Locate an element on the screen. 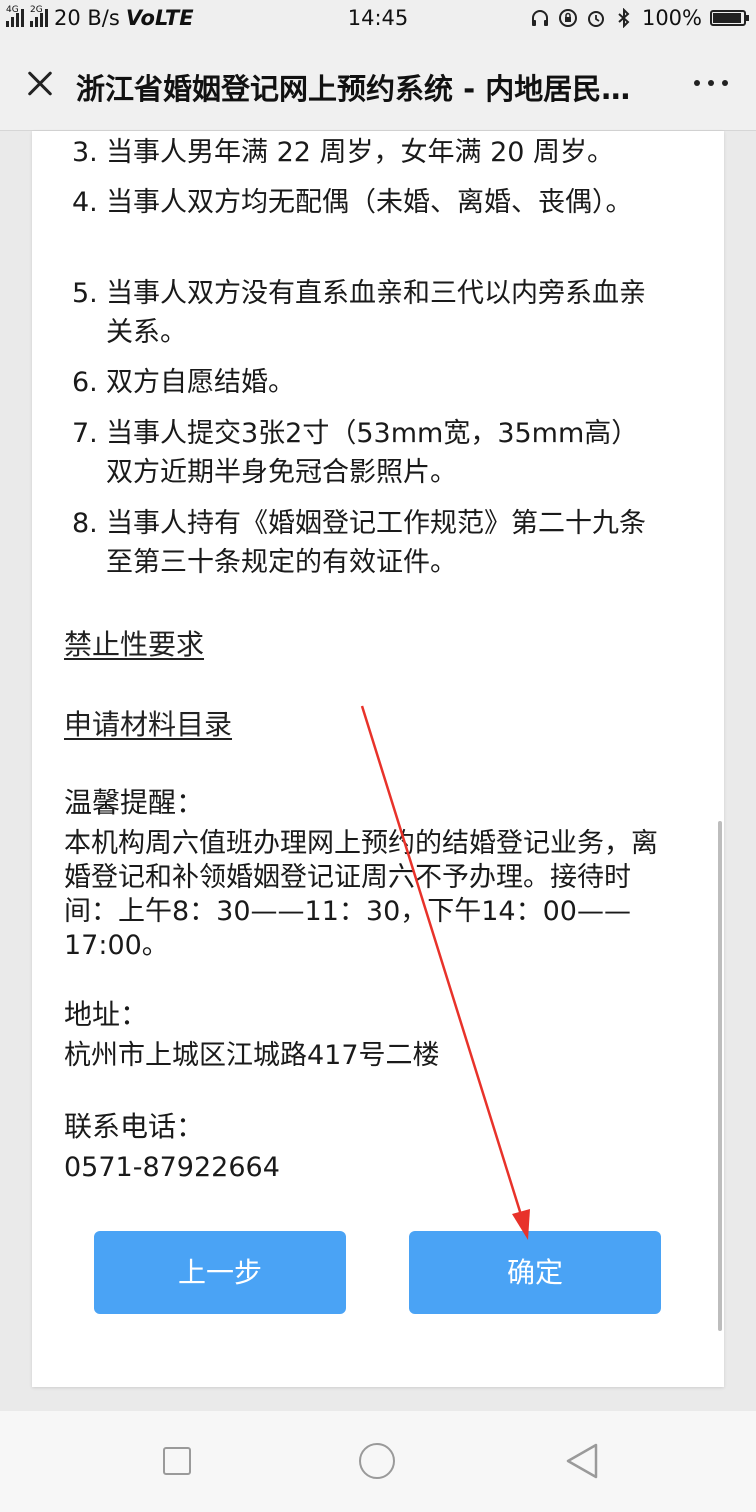 The image size is (756, 1512). requirement-text: 双方自愿结婚。 is located at coordinates (200, 382).